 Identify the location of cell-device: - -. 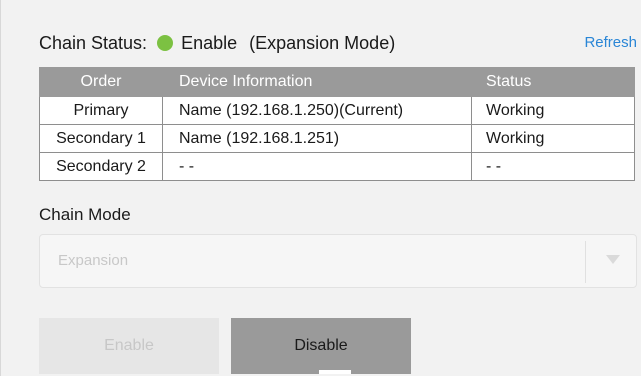
(317, 166).